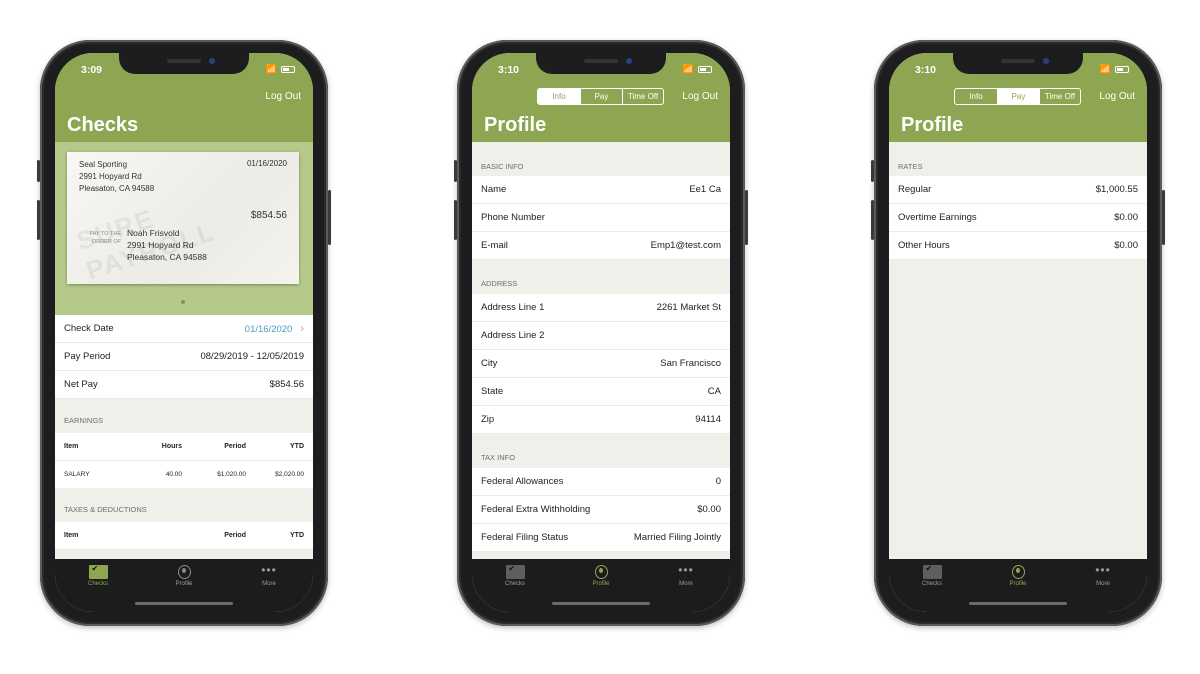 The image size is (1200, 674). Describe the element at coordinates (498, 457) in the screenshot. I see `tax-info-header: TAX INFO` at that location.